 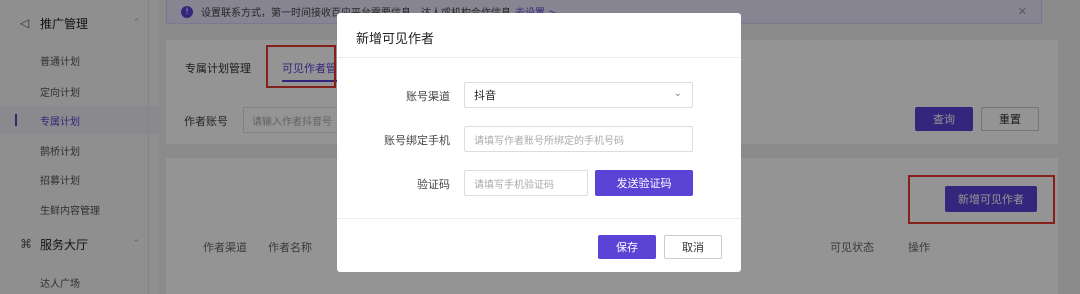 What do you see at coordinates (433, 184) in the screenshot?
I see `code-label: 验证码` at bounding box center [433, 184].